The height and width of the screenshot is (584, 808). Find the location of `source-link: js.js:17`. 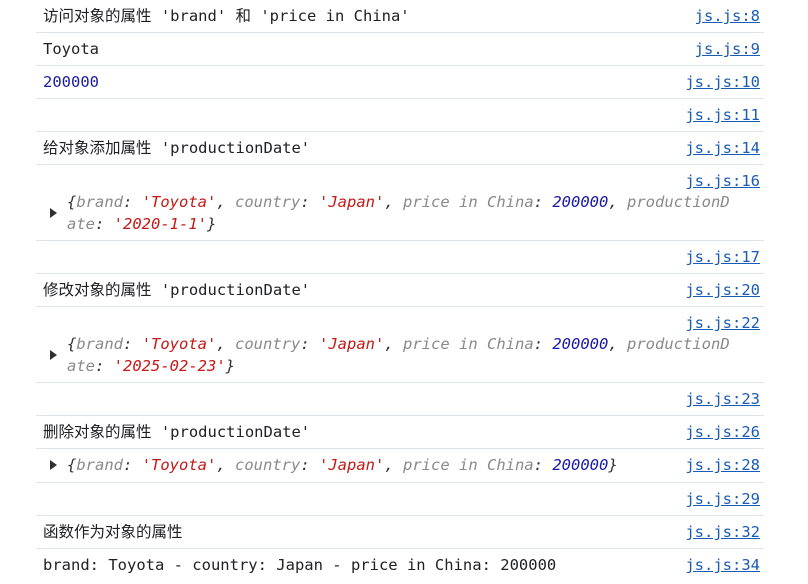

source-link: js.js:17 is located at coordinates (722, 257).